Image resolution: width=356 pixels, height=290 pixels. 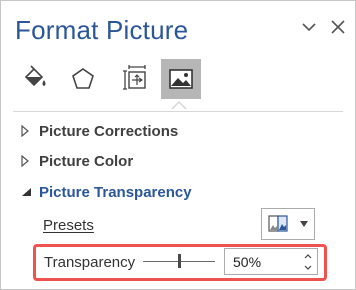 I want to click on section-picture-corrections: Picture Corrections, so click(x=99, y=131).